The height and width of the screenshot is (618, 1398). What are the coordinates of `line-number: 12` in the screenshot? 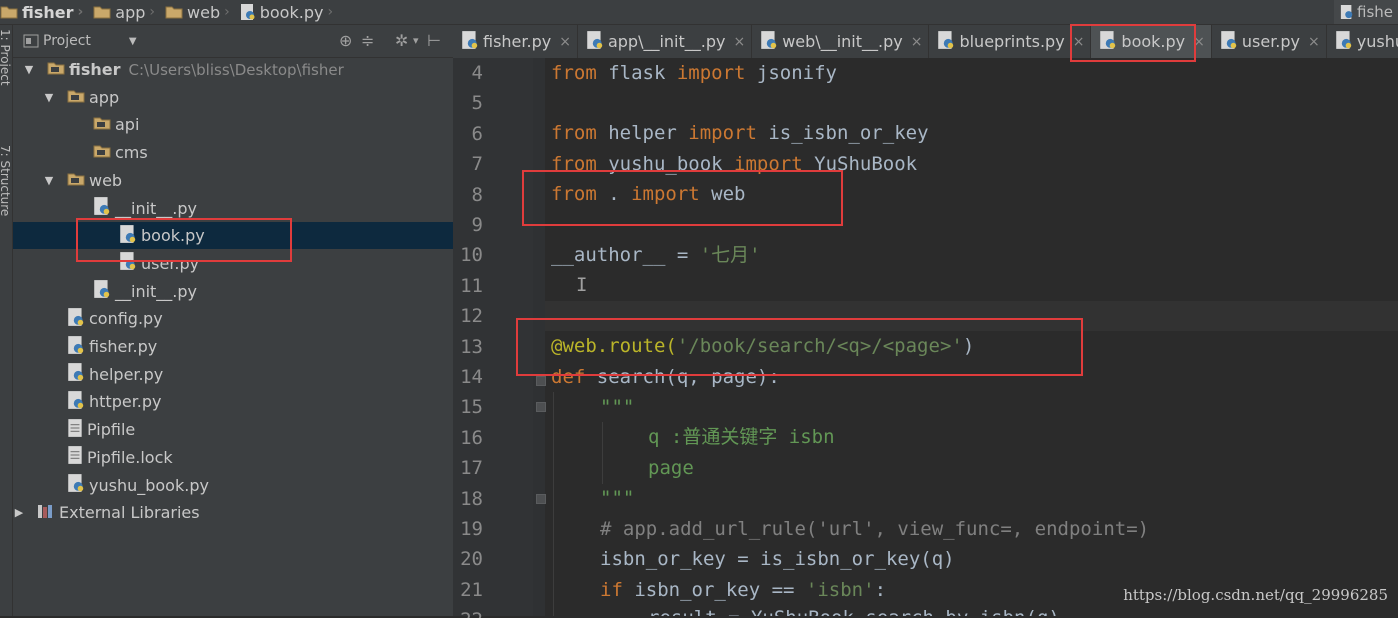 It's located at (471, 316).